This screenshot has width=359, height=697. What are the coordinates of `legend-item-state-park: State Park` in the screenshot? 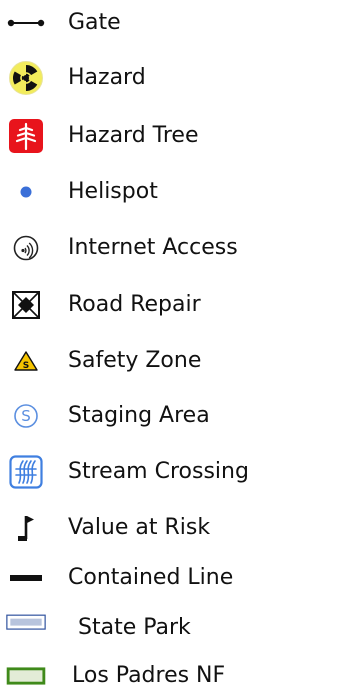 It's located at (179, 628).